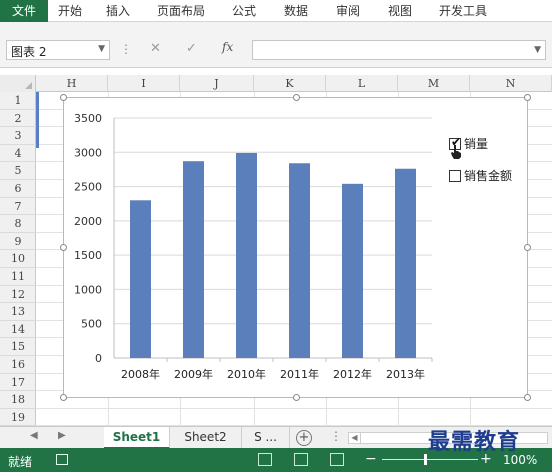  Describe the element at coordinates (399, 50) in the screenshot. I see `formula-input: ▼` at that location.